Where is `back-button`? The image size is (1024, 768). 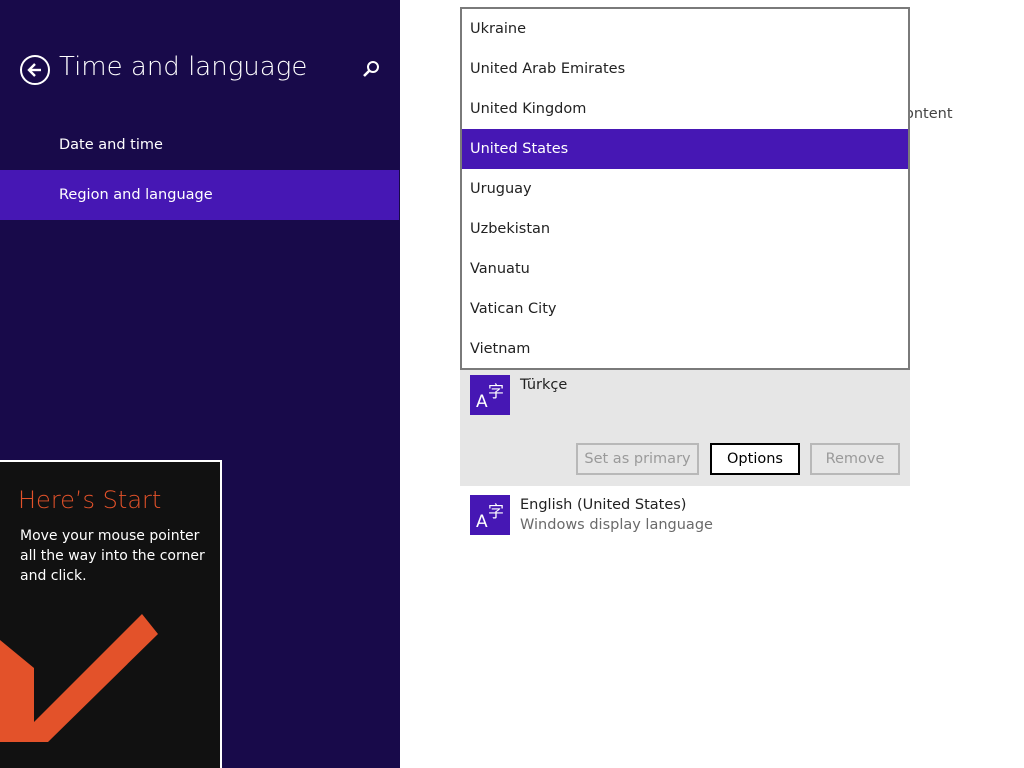 back-button is located at coordinates (35, 70).